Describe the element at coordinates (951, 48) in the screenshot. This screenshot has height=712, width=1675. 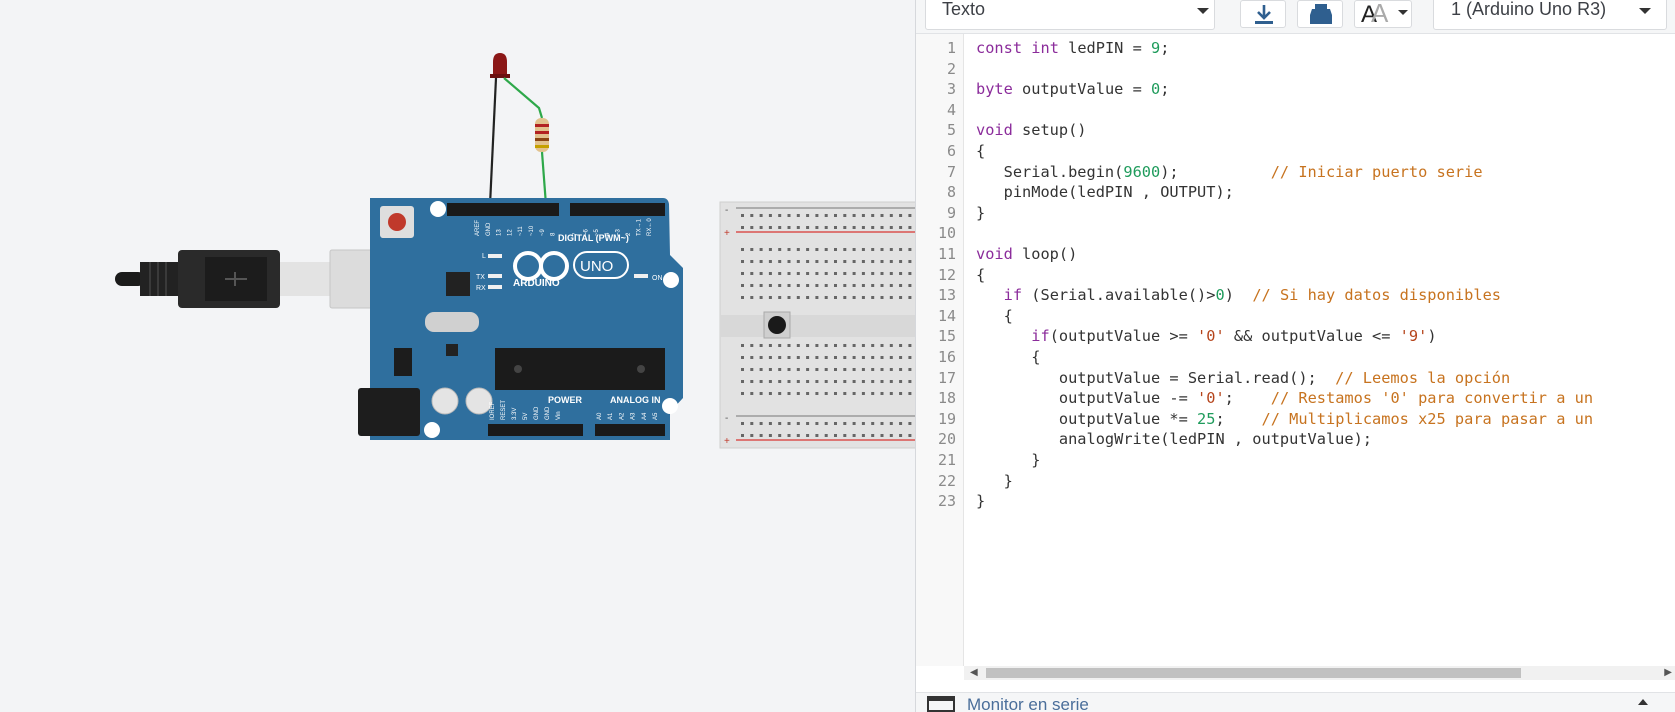
I see `line-number: 1` at that location.